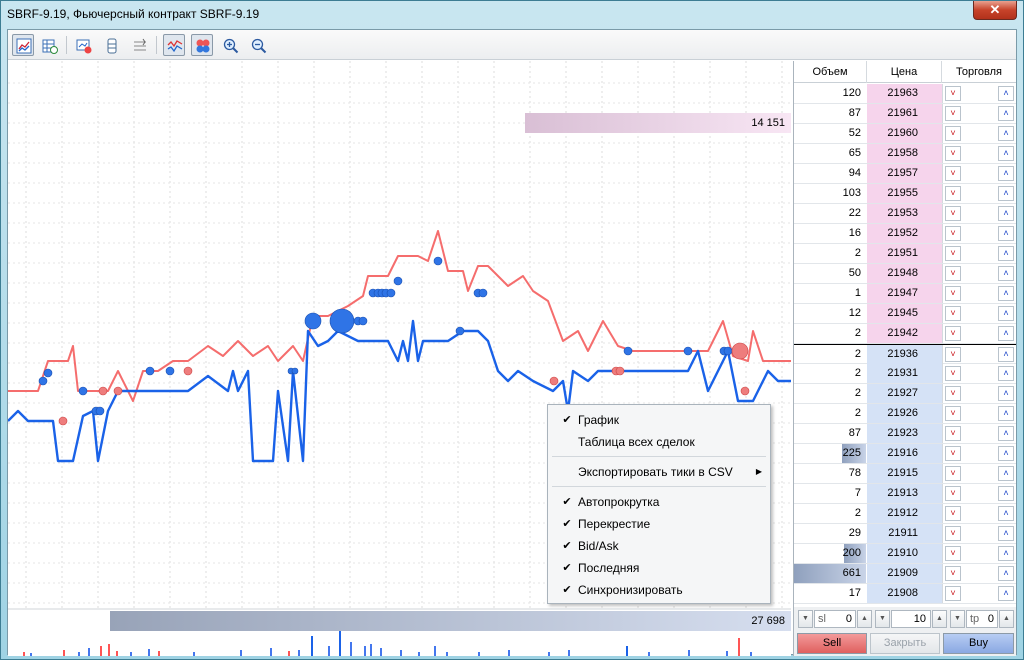  I want to click on tp-decrease-button: ▼, so click(957, 619).